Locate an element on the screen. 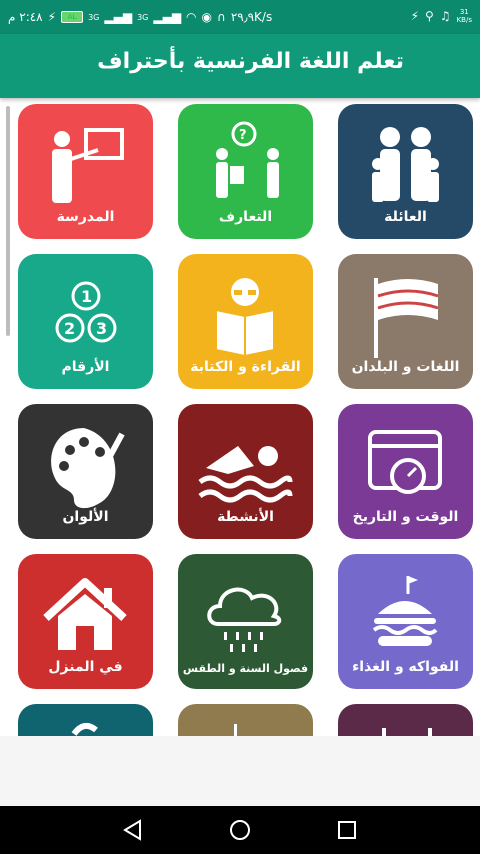  page-title: تعلم اللغة الفرنسية بأحتراف is located at coordinates (250, 61).